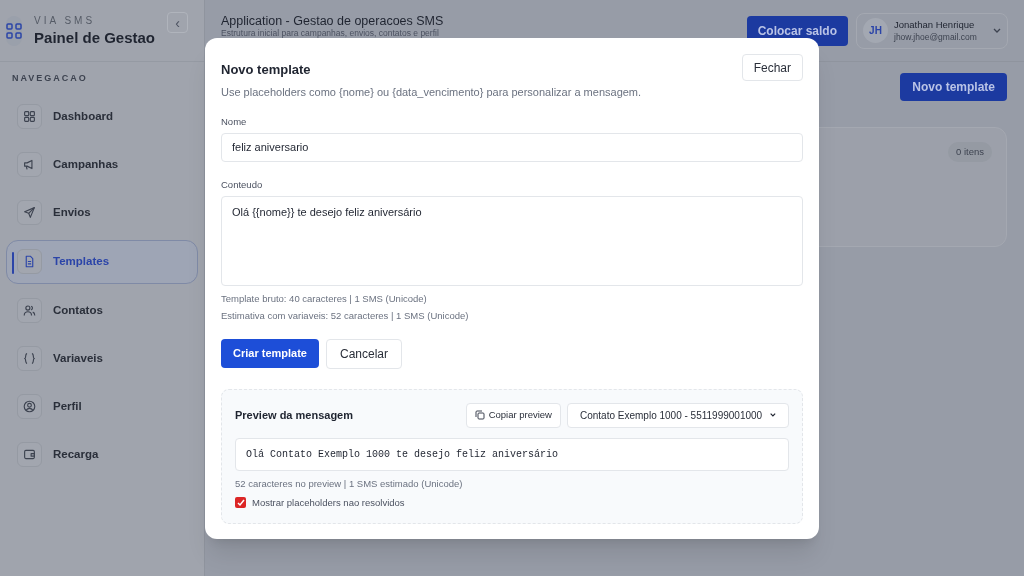  Describe the element at coordinates (29, 212) in the screenshot. I see `paper-plane-icon` at that location.